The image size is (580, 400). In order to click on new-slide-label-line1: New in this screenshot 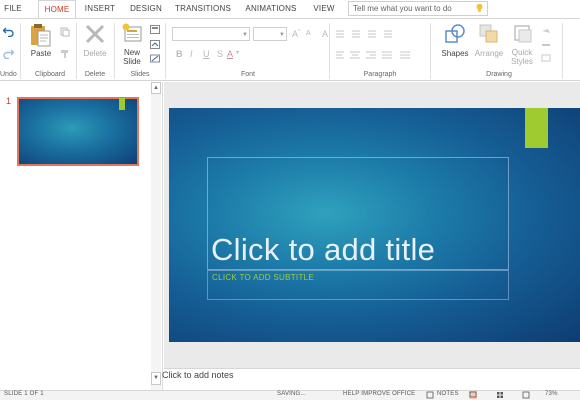, I will do `click(131, 52)`.